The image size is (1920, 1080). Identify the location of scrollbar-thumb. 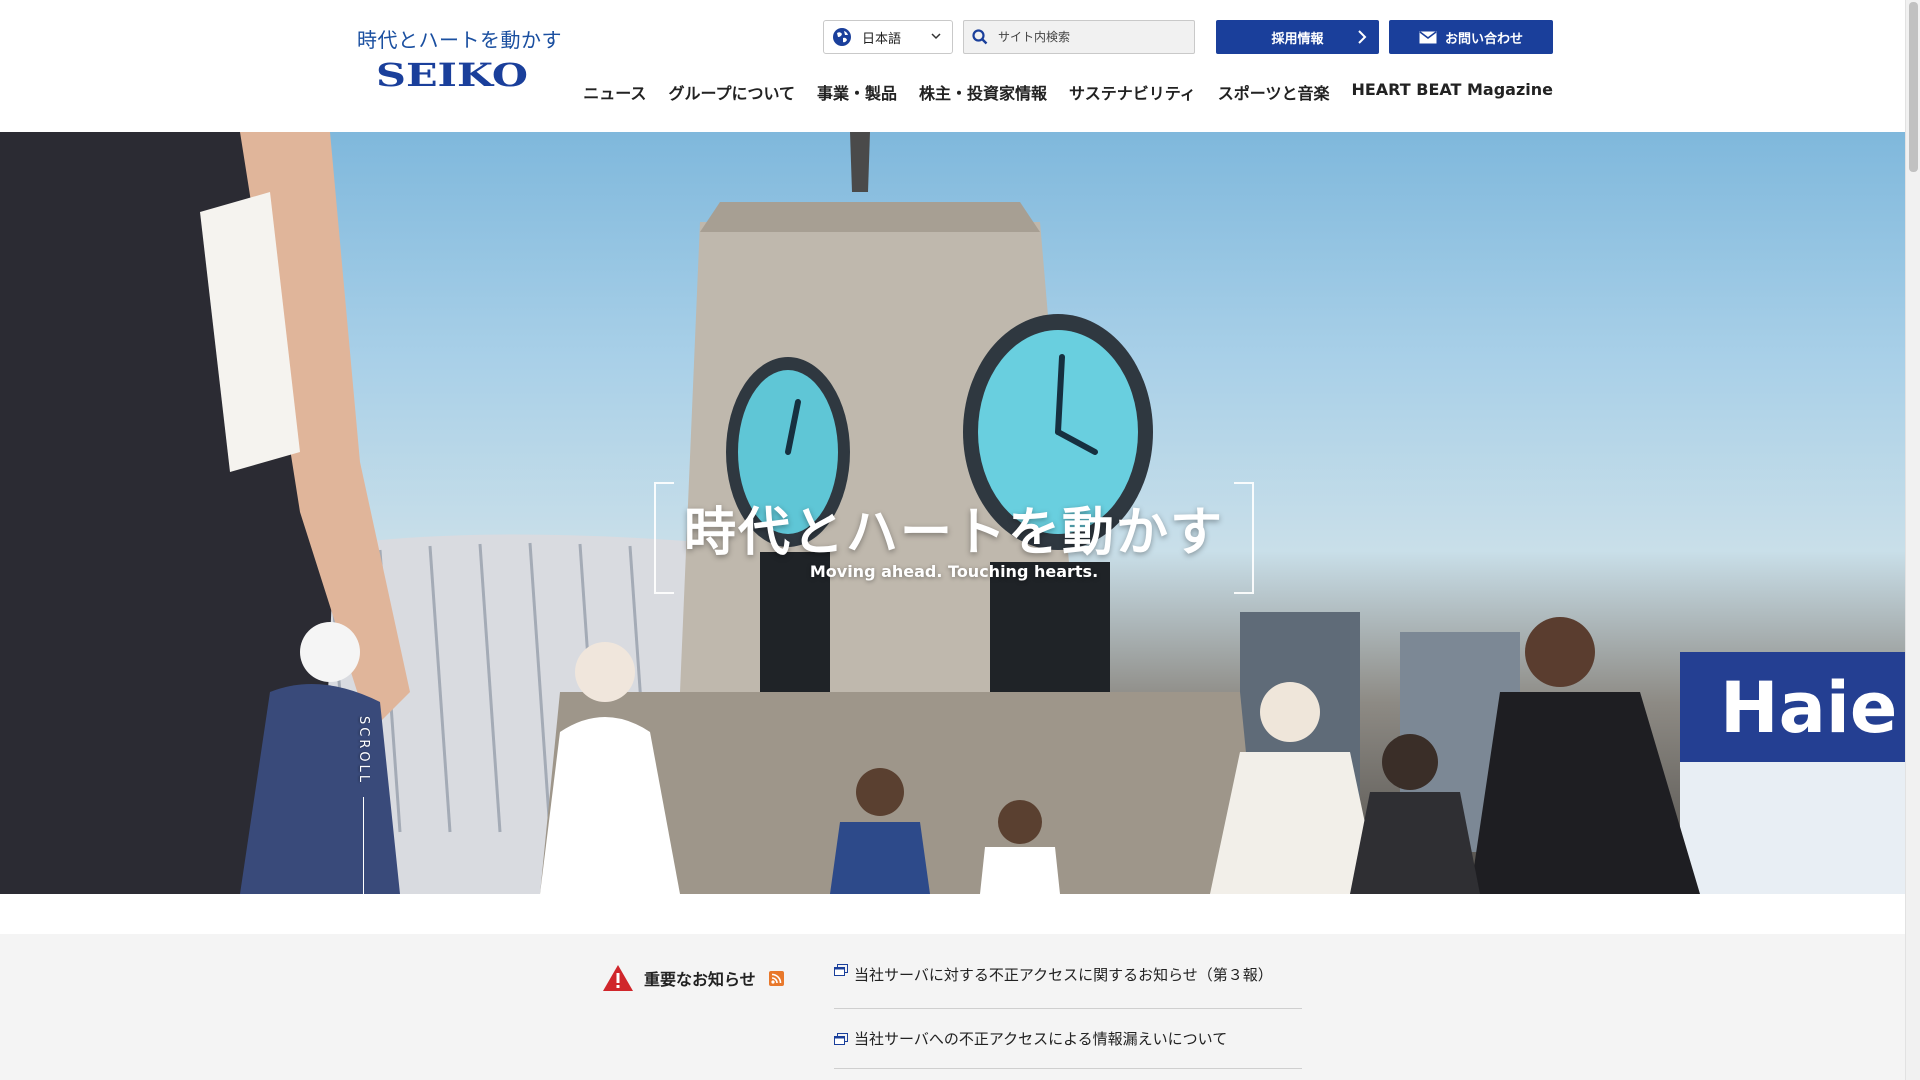
(1913, 87).